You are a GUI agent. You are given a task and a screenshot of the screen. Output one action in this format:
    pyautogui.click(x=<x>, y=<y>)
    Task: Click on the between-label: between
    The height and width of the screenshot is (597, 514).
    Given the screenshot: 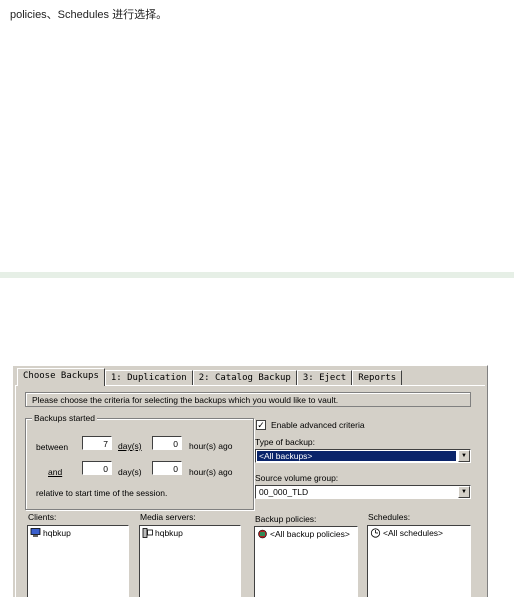 What is the action you would take?
    pyautogui.click(x=52, y=447)
    